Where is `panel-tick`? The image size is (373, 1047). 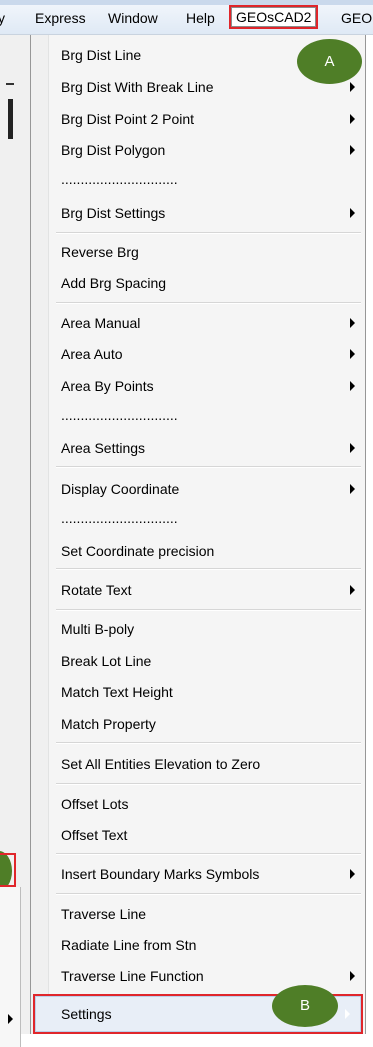 panel-tick is located at coordinates (10, 84).